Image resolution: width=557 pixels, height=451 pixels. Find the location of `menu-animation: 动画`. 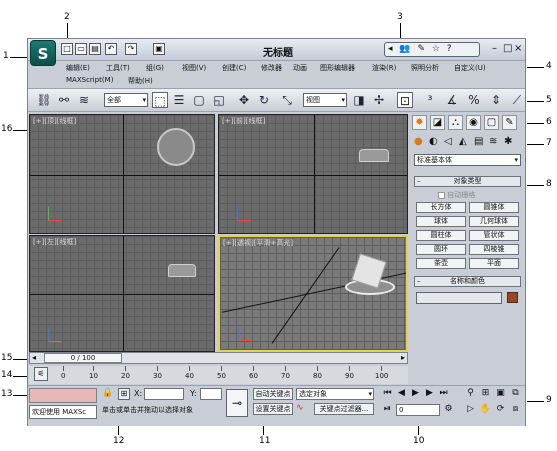

menu-animation: 动画 is located at coordinates (300, 68).